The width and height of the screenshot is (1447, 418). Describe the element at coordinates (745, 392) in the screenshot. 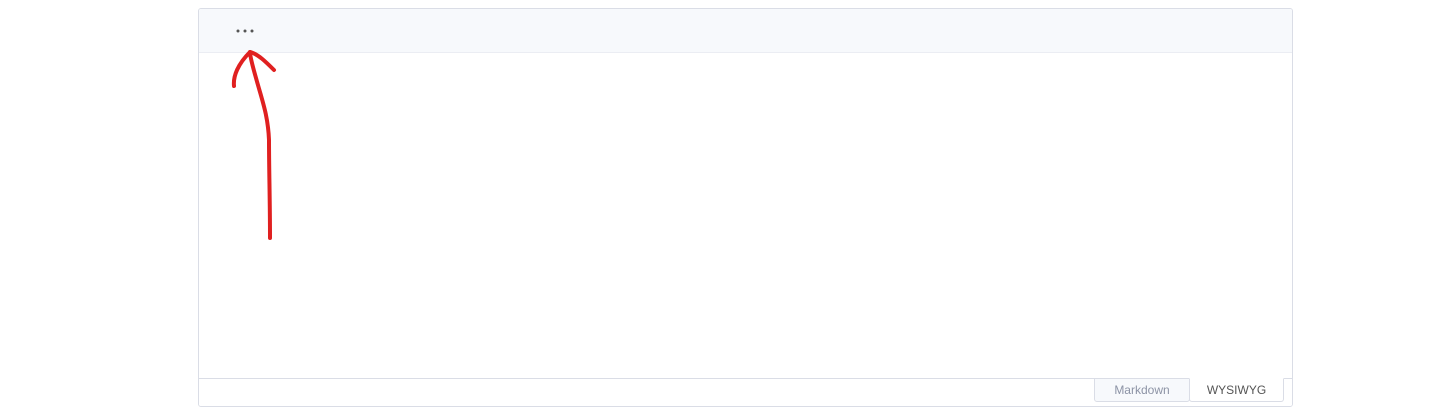

I see `mode-switch-bar: Markdown WYSIWYG` at that location.